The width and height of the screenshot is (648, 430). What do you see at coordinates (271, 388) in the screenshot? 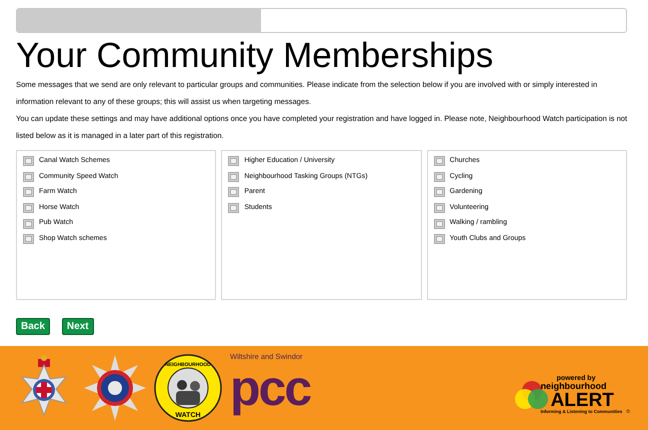
I see `logo-wordmark: pcc` at bounding box center [271, 388].